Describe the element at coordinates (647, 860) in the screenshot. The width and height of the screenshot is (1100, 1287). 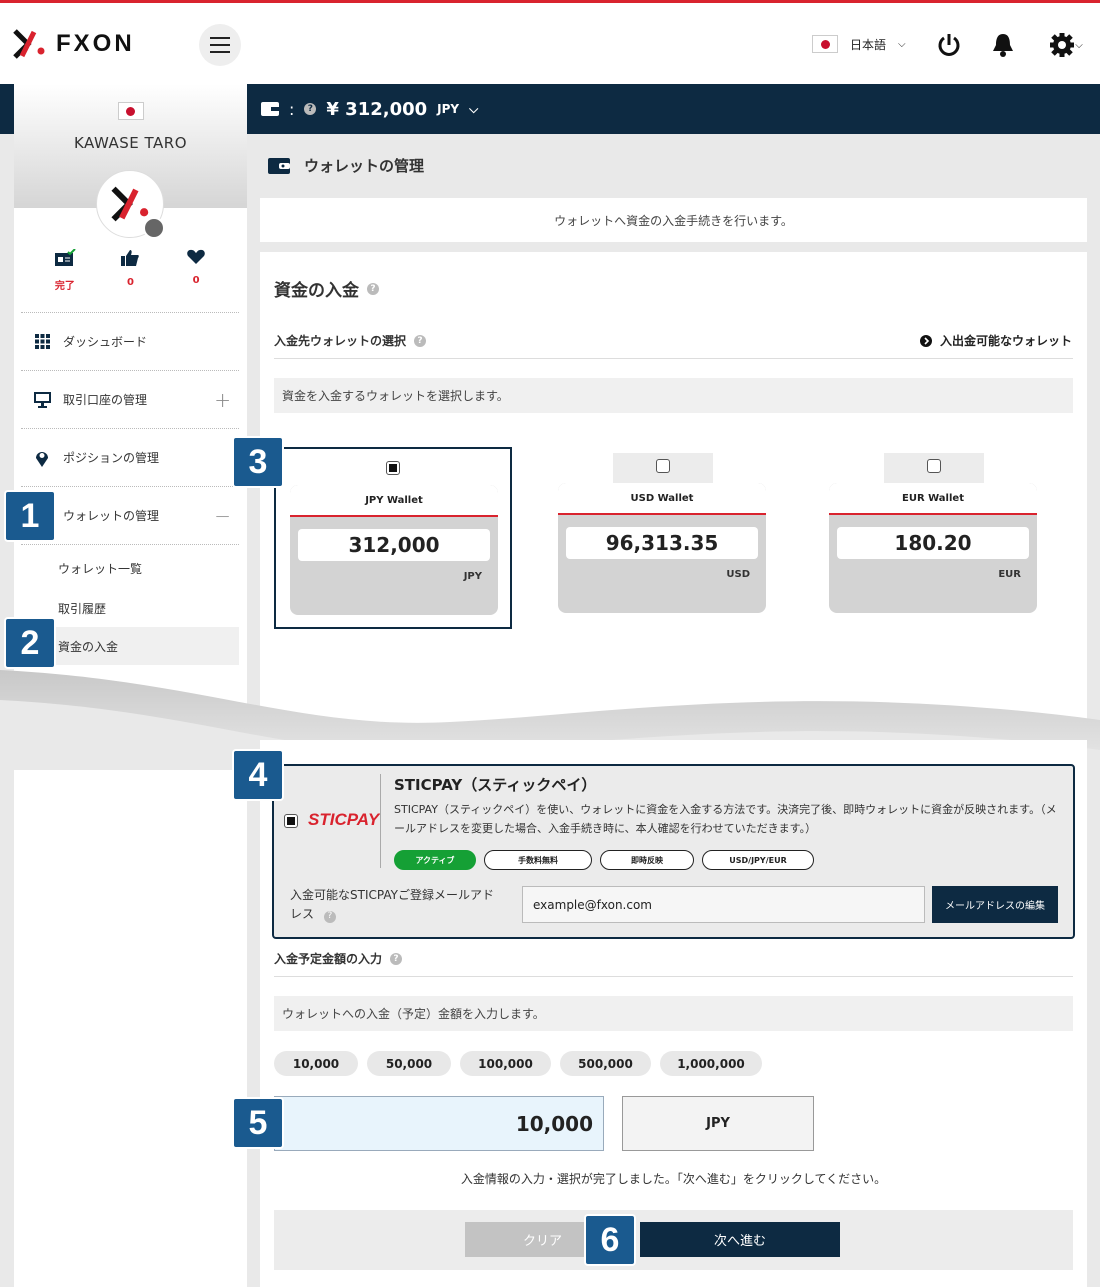
I see `tag-instant: 即時反映` at that location.